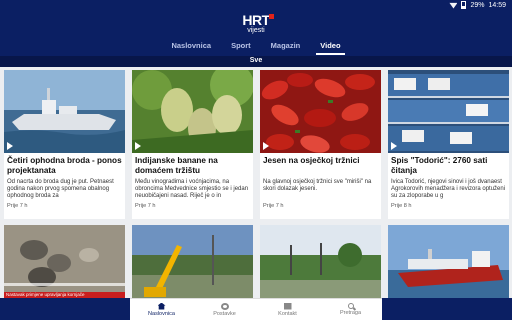 Image resolution: width=512 pixels, height=320 pixels. What do you see at coordinates (350, 306) in the screenshot?
I see `search-icon` at bounding box center [350, 306].